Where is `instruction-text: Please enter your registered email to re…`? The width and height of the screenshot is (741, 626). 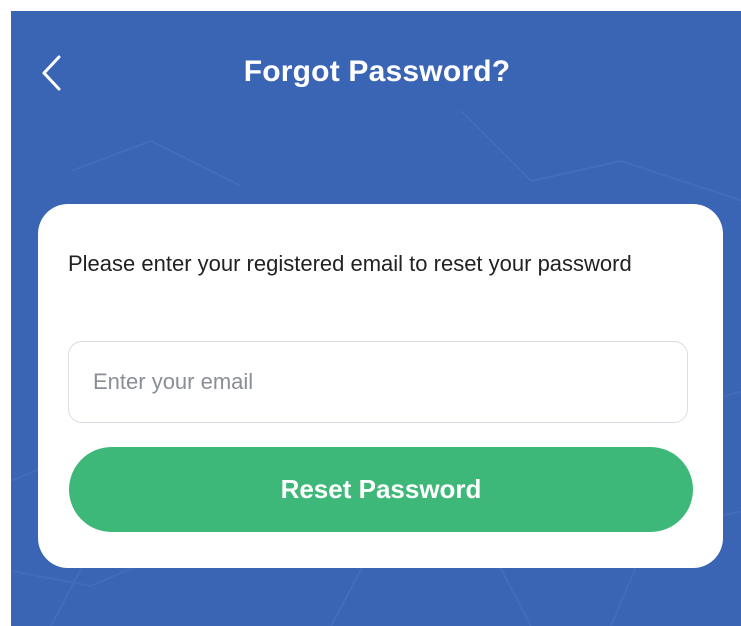 instruction-text: Please enter your registered email to re… is located at coordinates (350, 263).